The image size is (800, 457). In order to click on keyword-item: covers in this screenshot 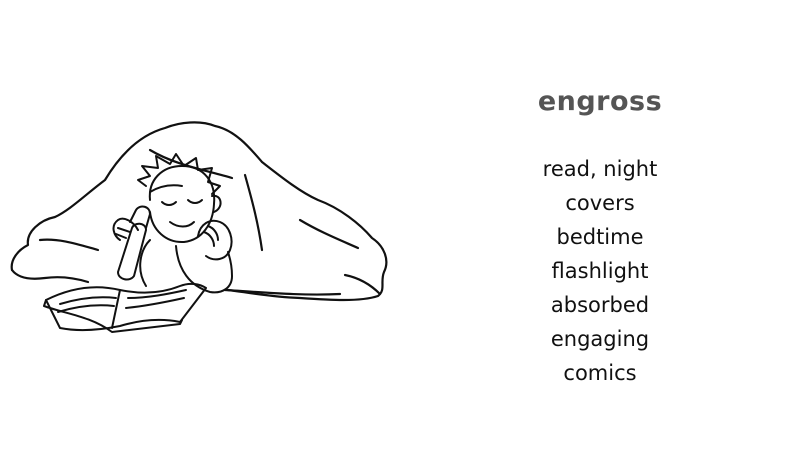, I will do `click(600, 203)`.